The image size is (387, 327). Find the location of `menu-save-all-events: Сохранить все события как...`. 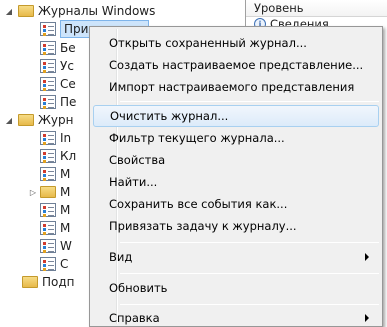

menu-save-all-events: Сохранить все события как... is located at coordinates (236, 204).